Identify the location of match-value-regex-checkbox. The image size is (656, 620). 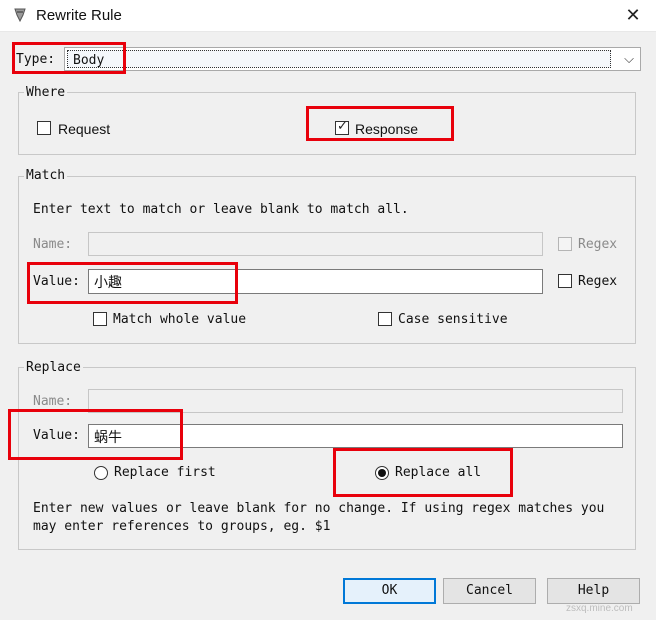
(565, 281).